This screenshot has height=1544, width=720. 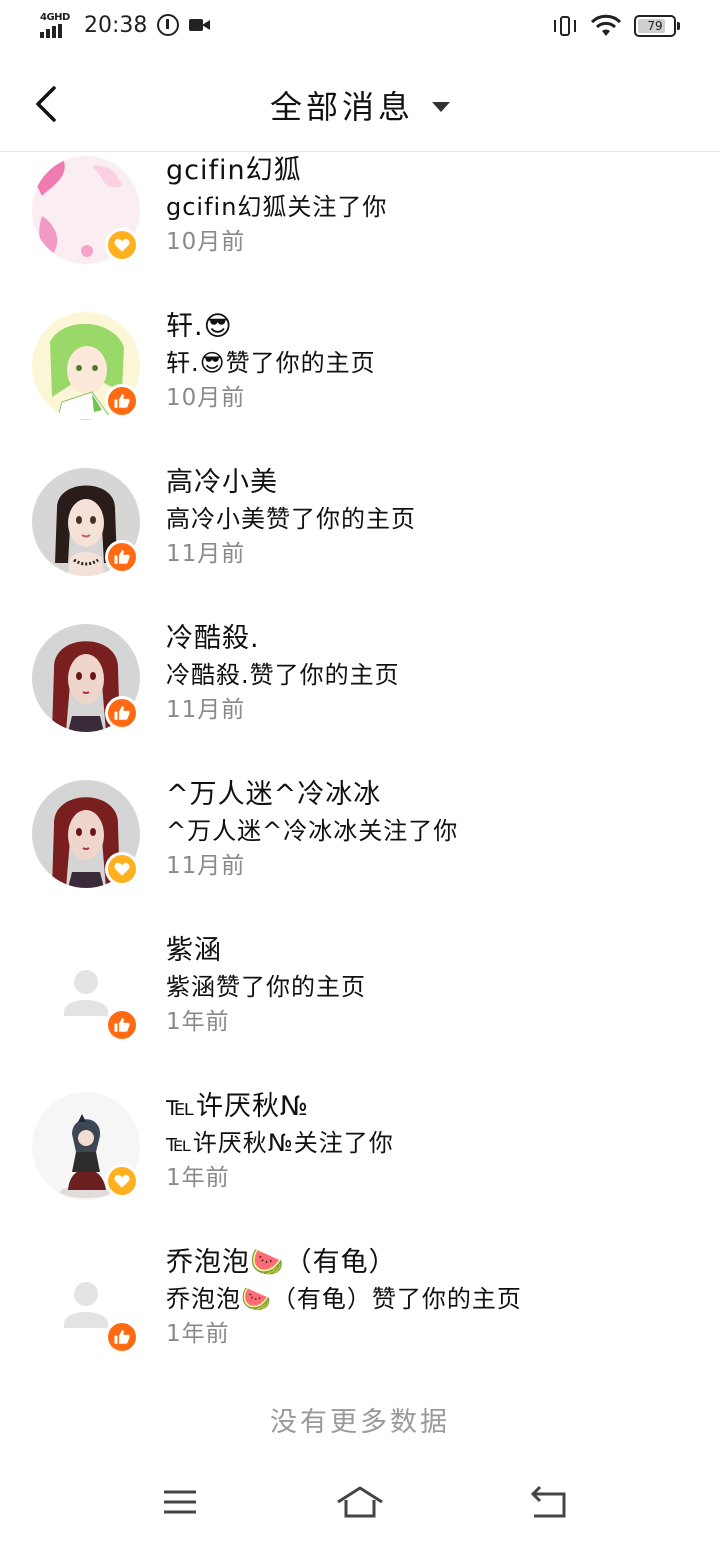 I want to click on message-action-text: 紫涵赞了你的主页, so click(x=266, y=987).